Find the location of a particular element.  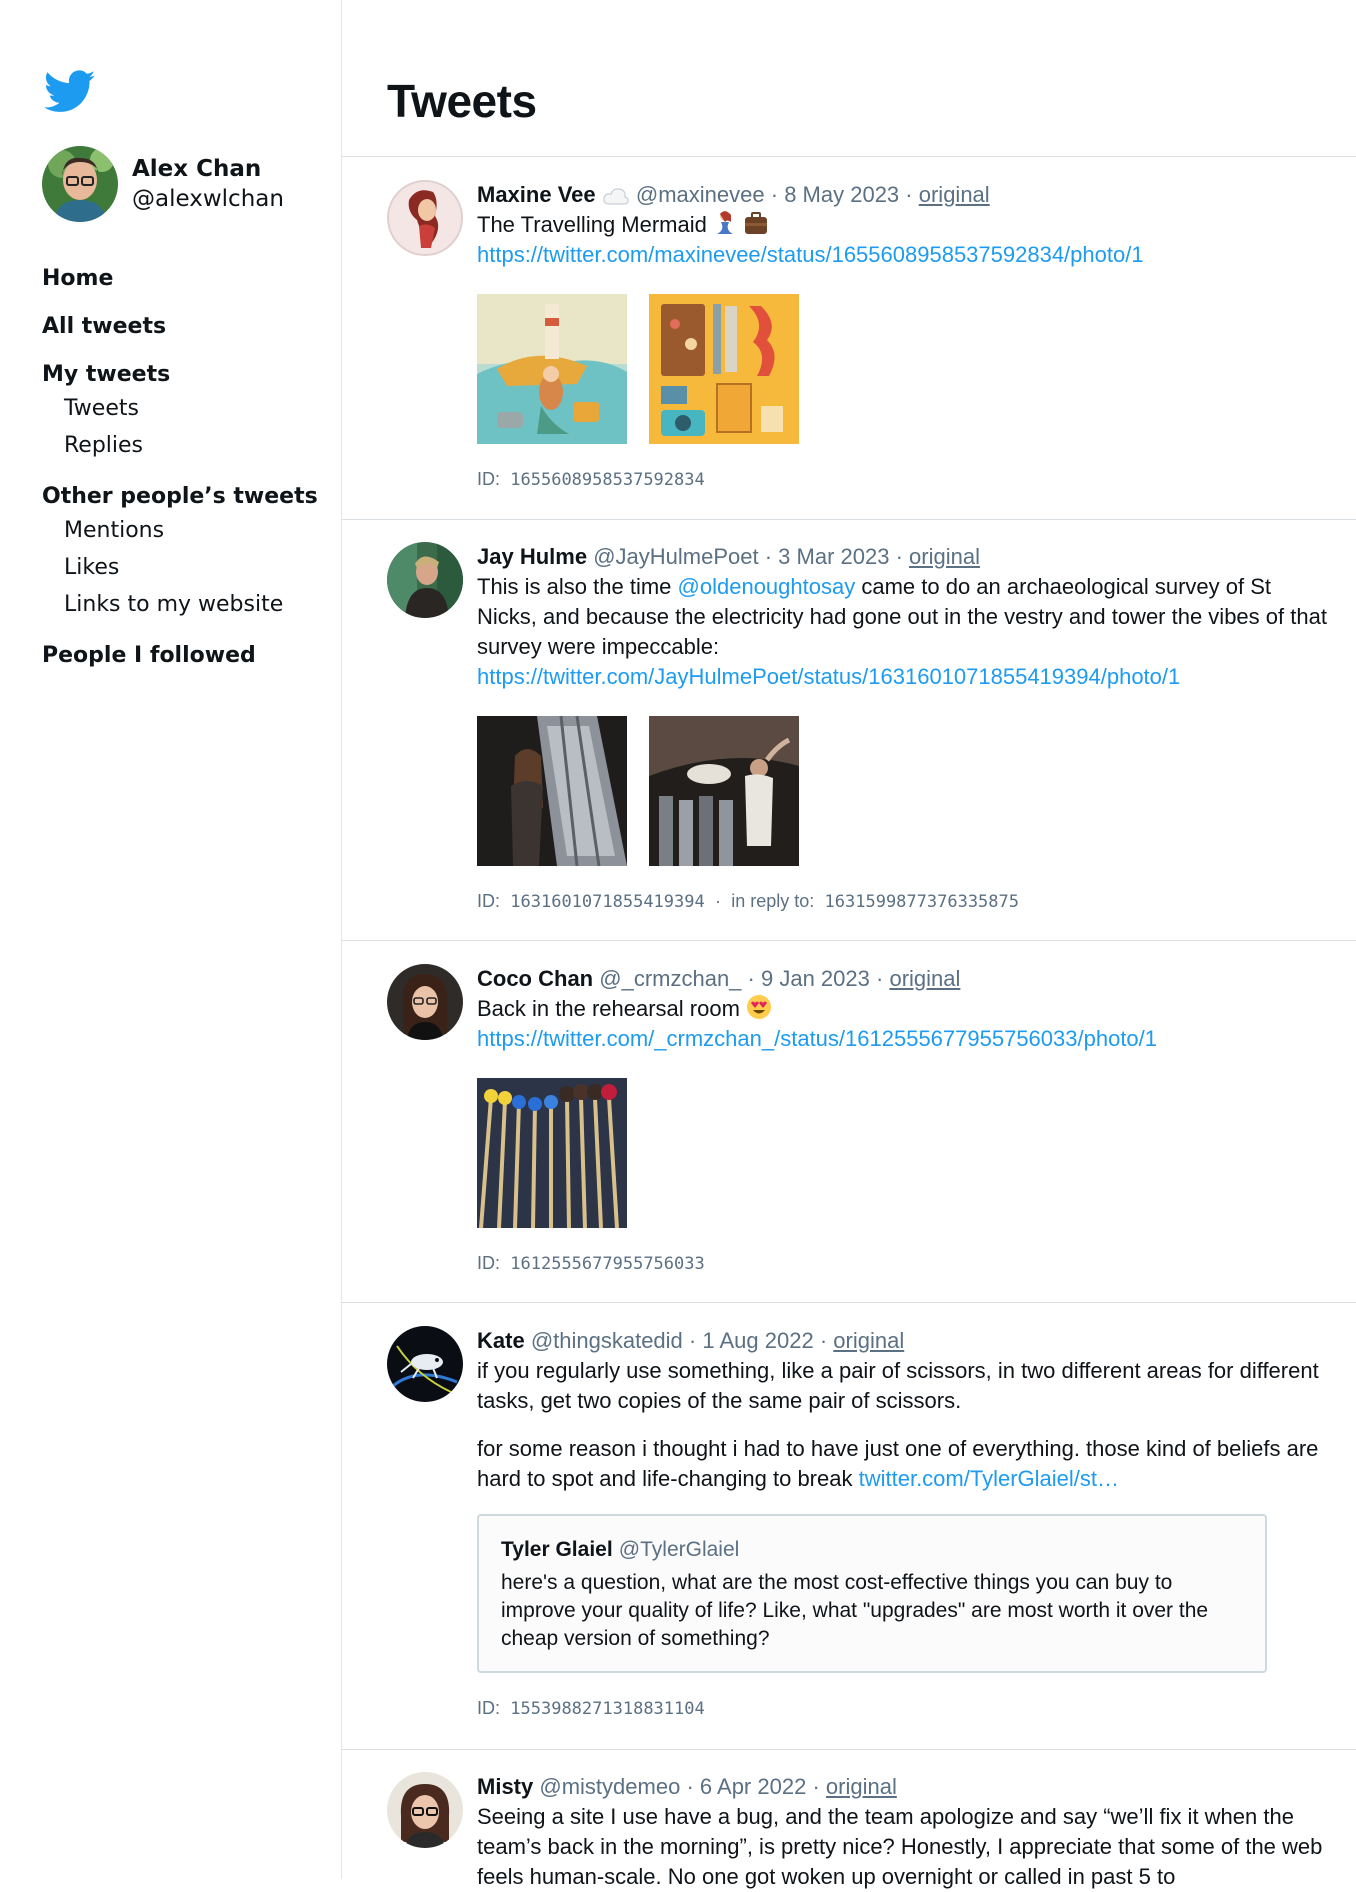

page-title: Tweets is located at coordinates (462, 101).